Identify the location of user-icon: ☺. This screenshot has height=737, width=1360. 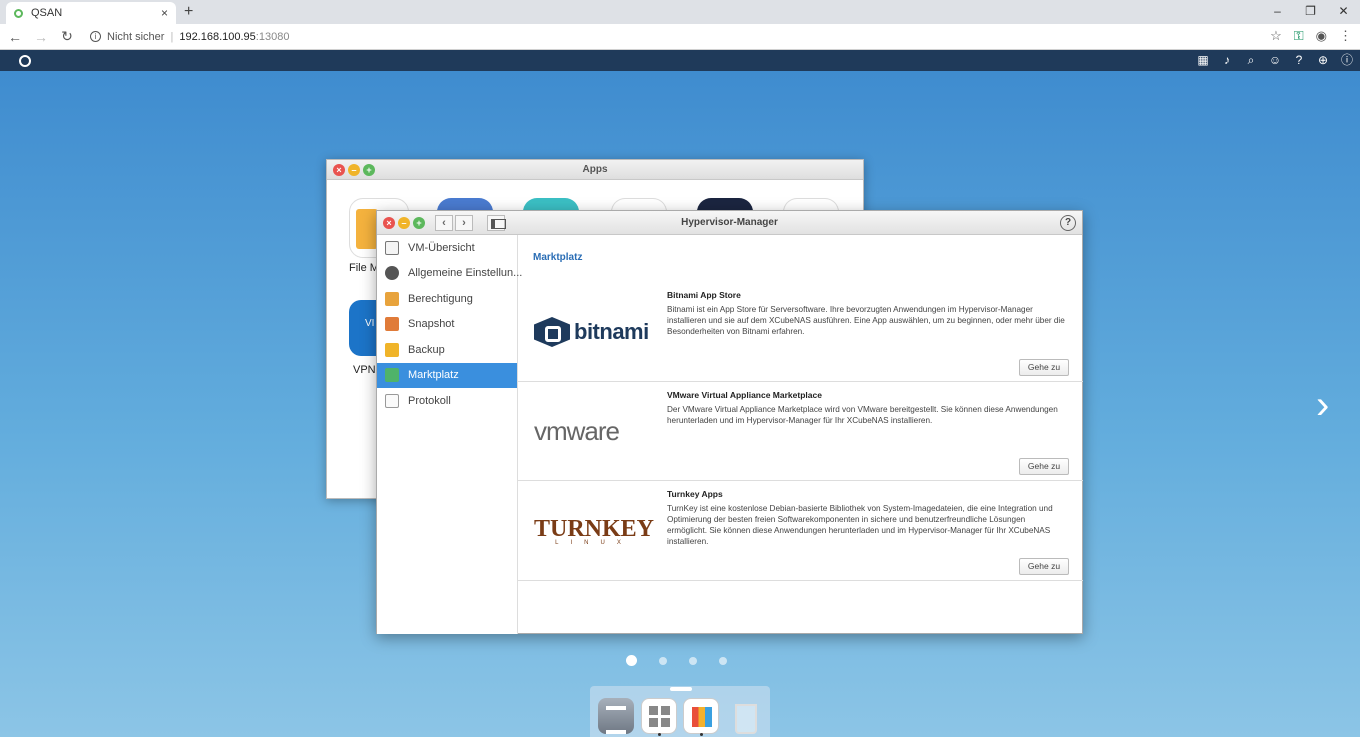
(1275, 60).